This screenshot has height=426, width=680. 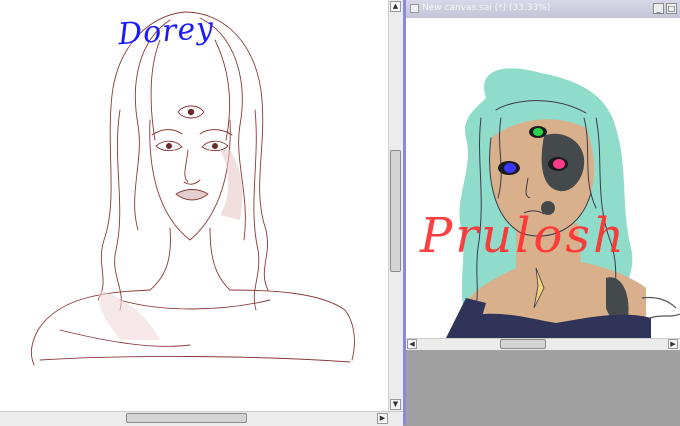 I want to click on handwritten-name-red: Prulosh, so click(x=523, y=236).